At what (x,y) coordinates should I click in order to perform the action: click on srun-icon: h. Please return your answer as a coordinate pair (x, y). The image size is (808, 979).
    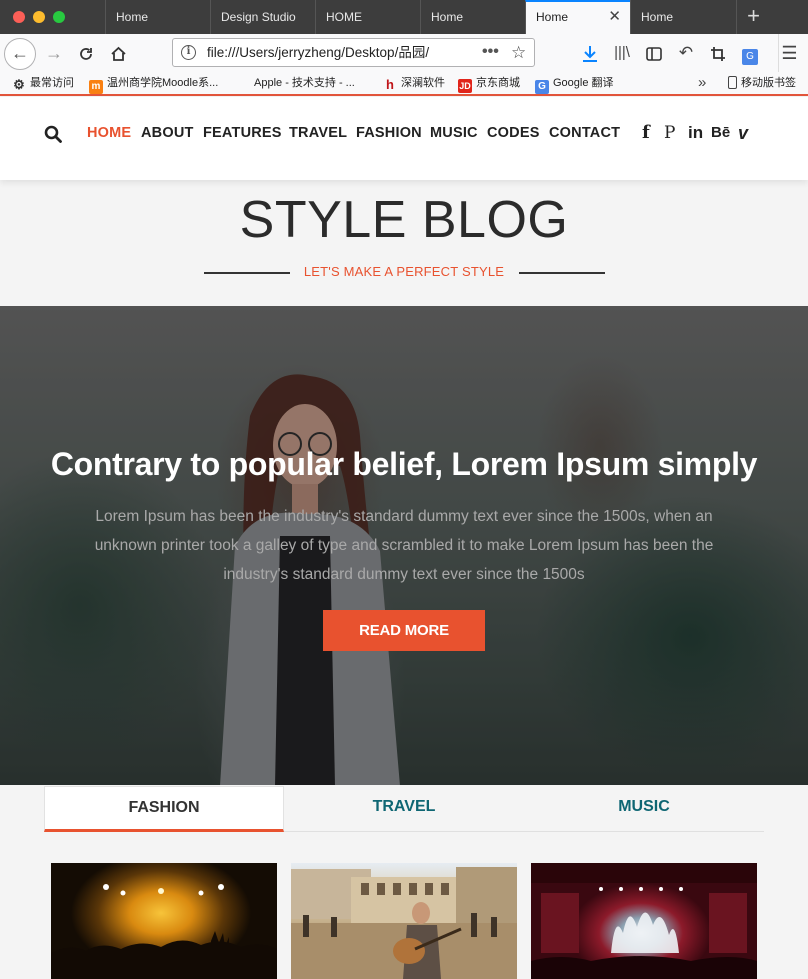
    Looking at the image, I should click on (390, 84).